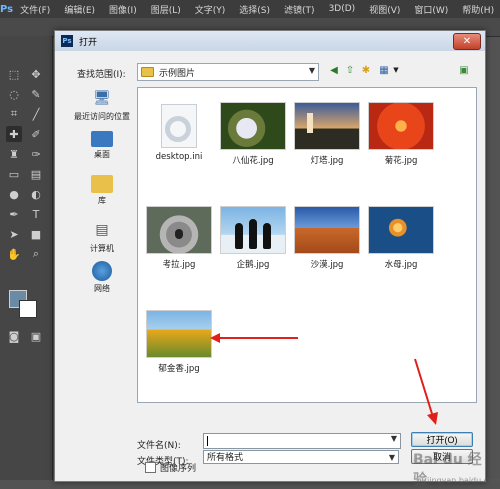 This screenshot has width=500, height=489. I want to click on file-name: 八仙花.jpg, so click(253, 161).